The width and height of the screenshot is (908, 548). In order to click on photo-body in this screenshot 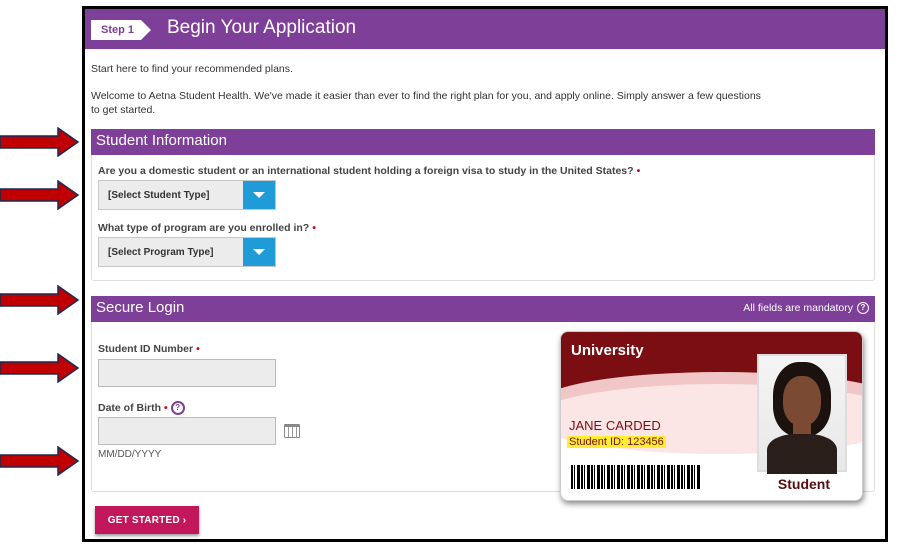, I will do `click(802, 454)`.